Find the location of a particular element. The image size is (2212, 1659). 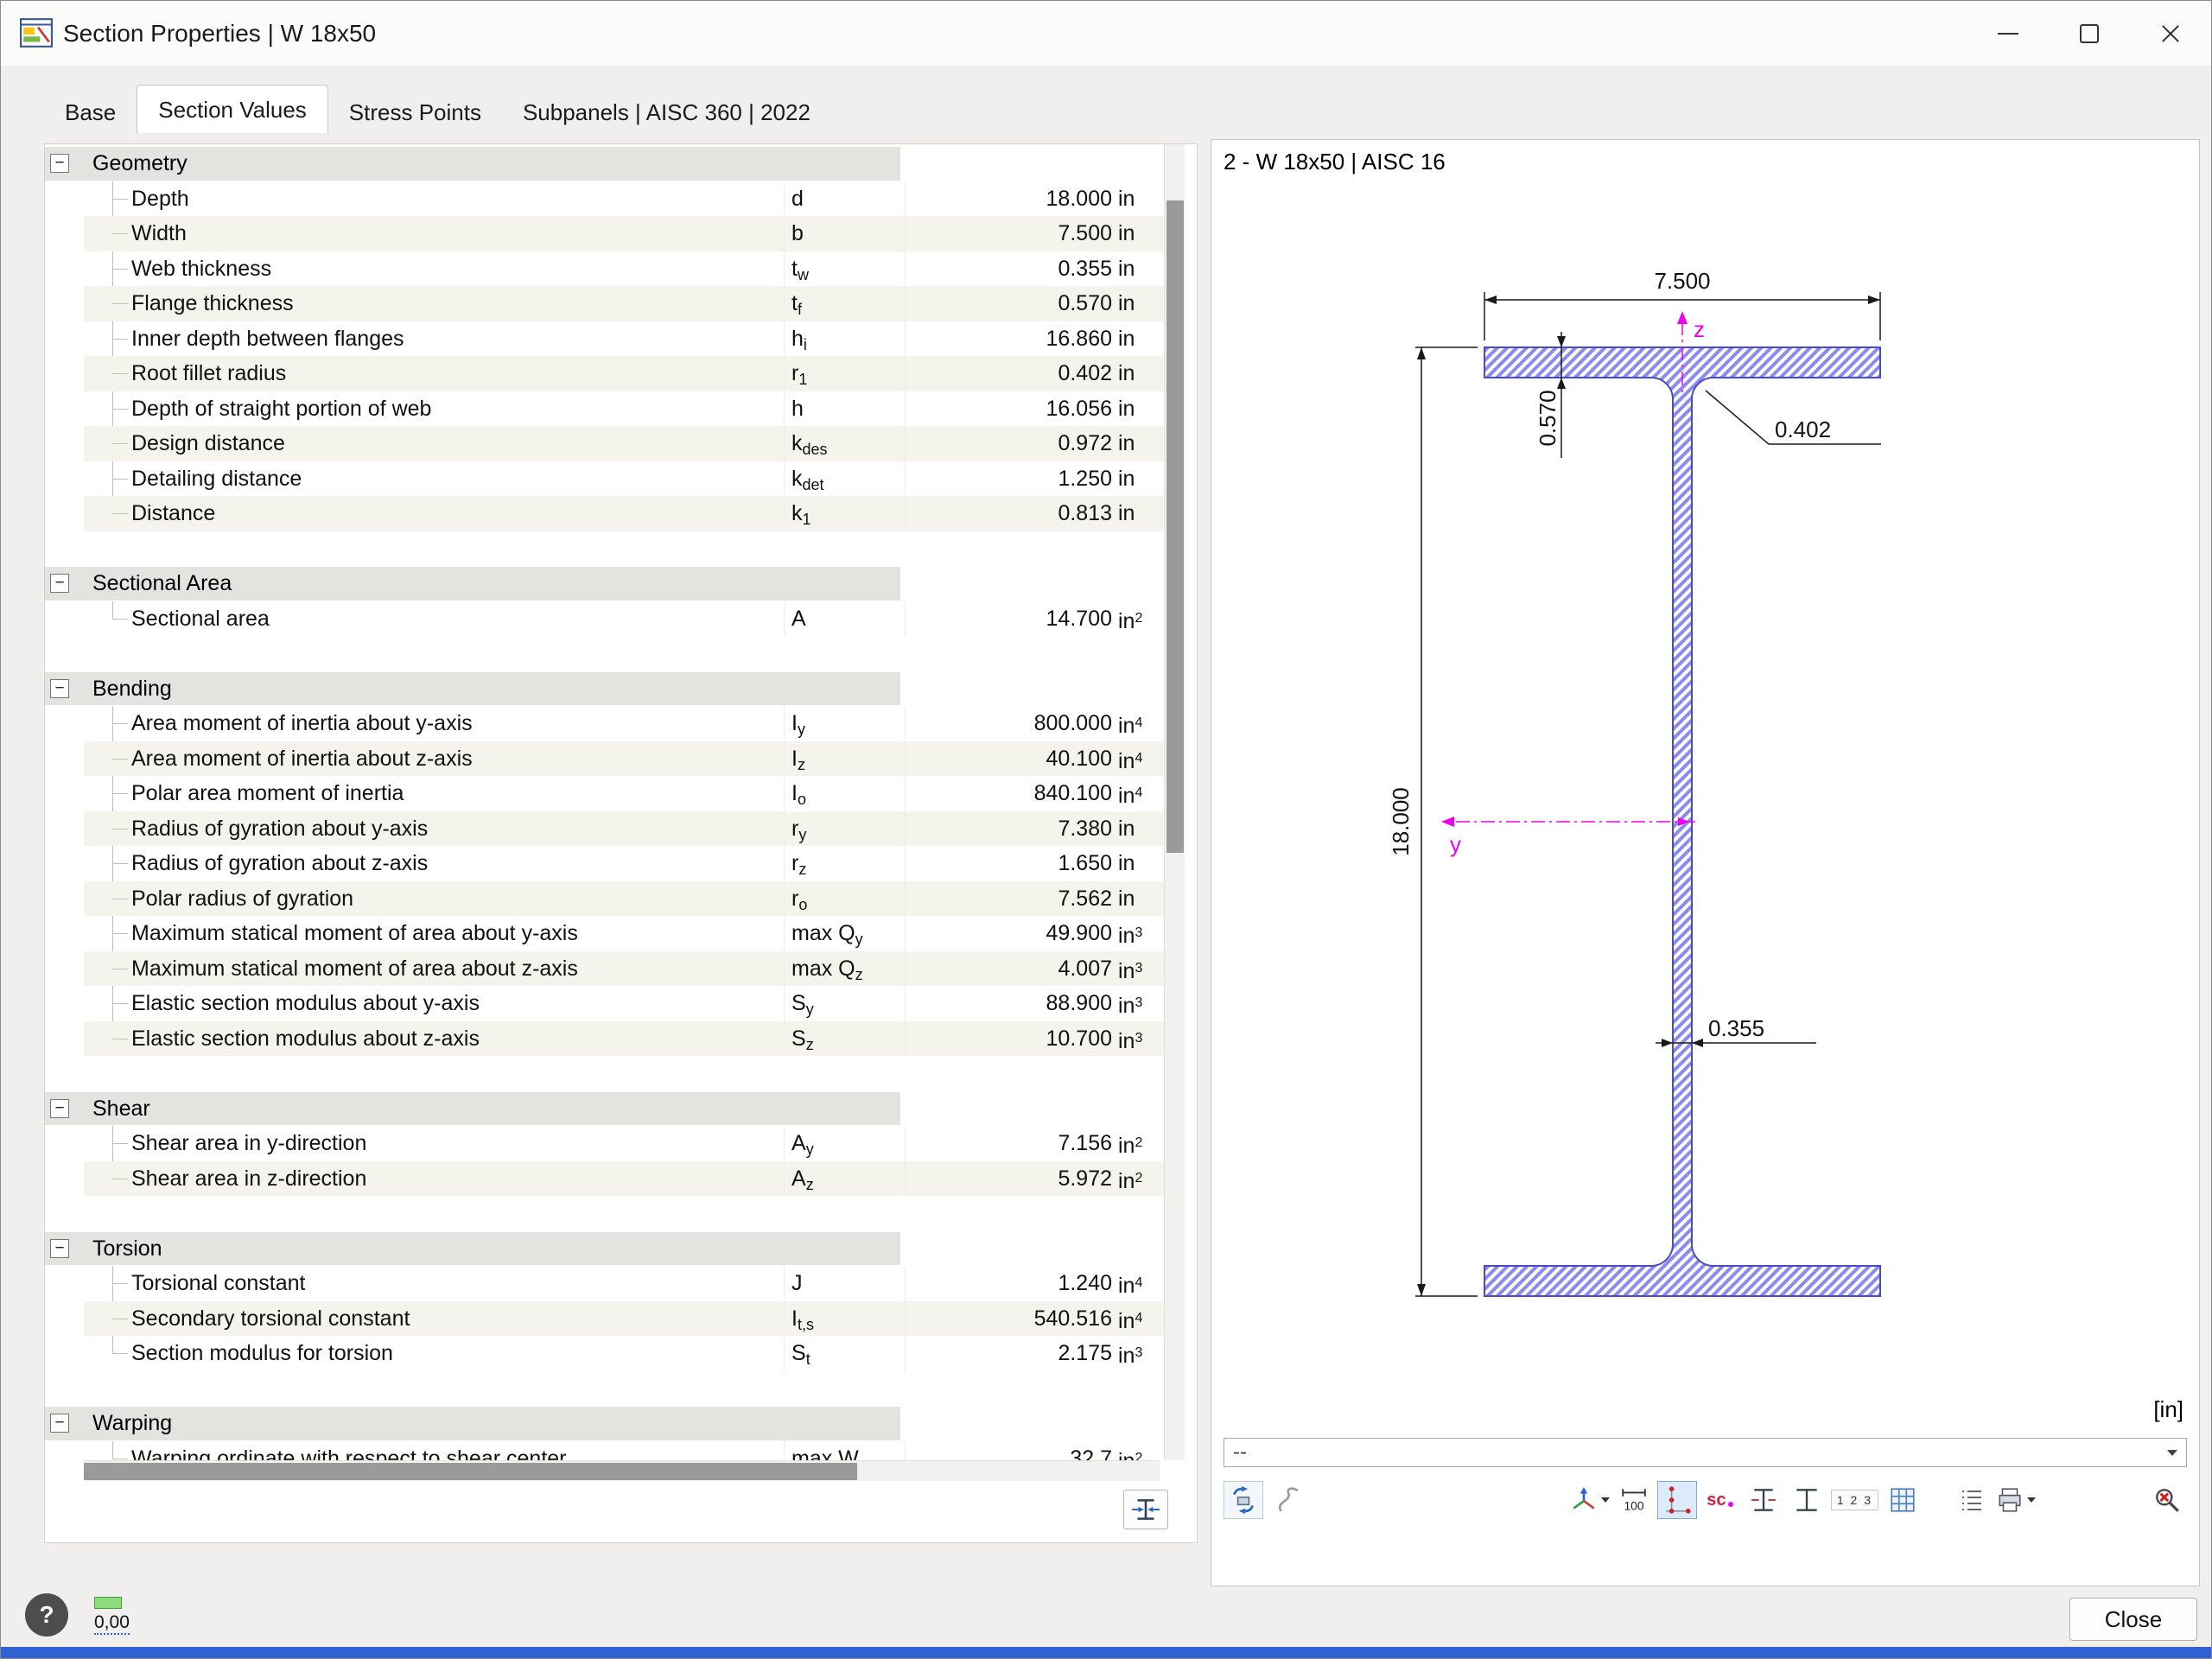

dimensioning-button: 100 is located at coordinates (1634, 1500).